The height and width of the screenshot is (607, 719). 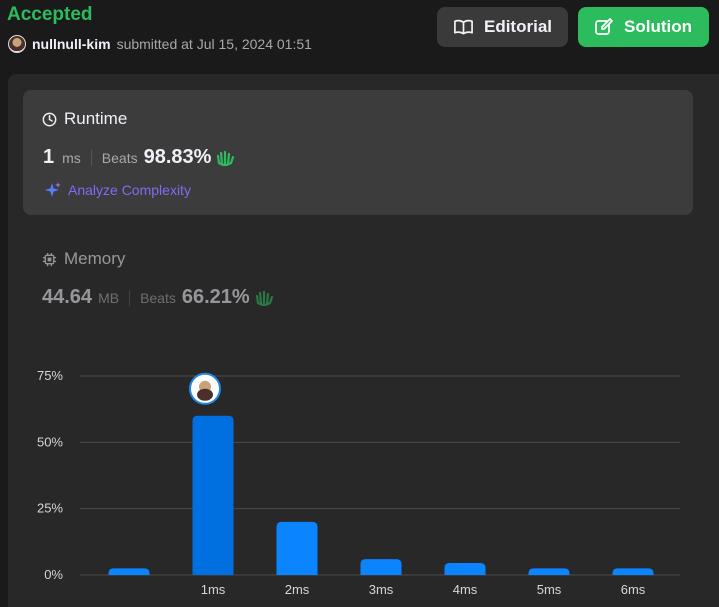 I want to click on bar-first, so click(x=129, y=571).